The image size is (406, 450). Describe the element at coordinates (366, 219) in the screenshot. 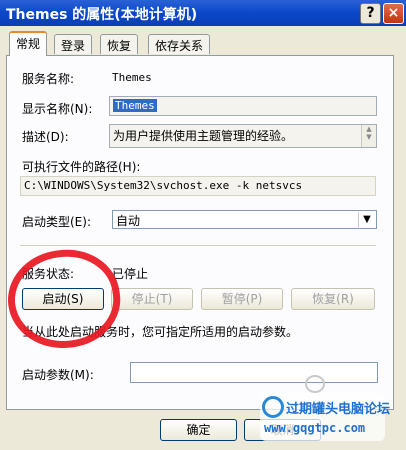

I see `dropdown-arrow-icon: ▼` at that location.